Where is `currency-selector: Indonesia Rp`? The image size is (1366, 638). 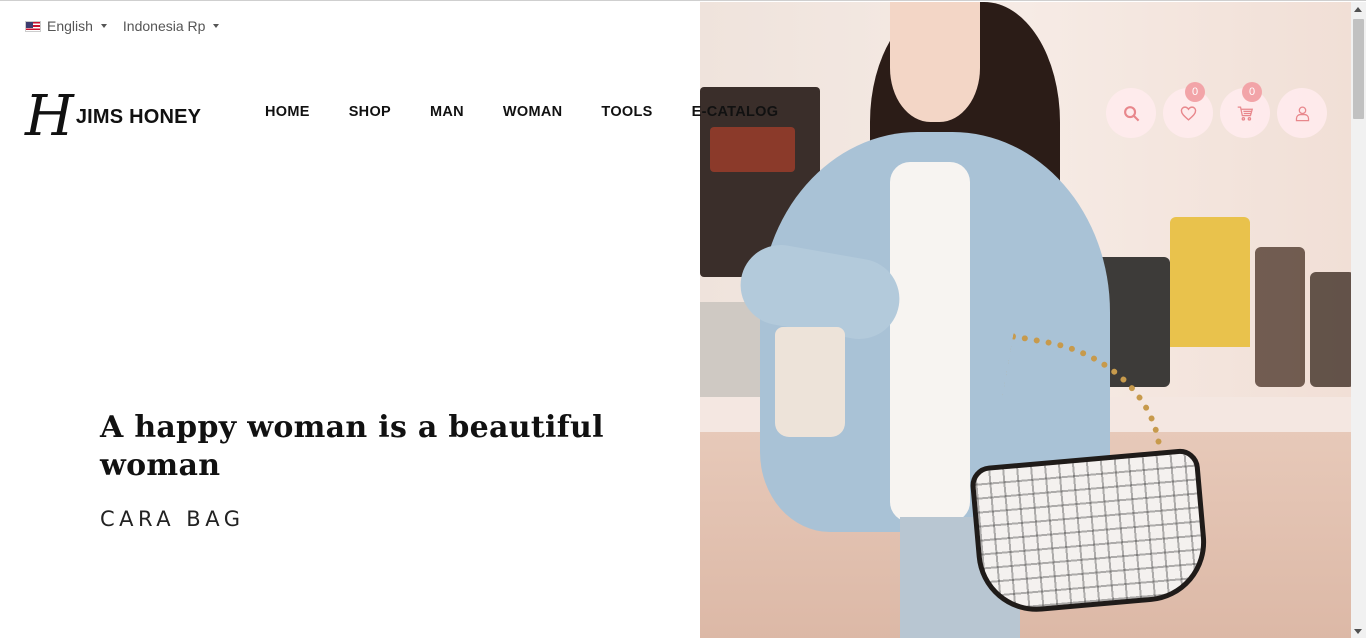
currency-selector: Indonesia Rp is located at coordinates (171, 26).